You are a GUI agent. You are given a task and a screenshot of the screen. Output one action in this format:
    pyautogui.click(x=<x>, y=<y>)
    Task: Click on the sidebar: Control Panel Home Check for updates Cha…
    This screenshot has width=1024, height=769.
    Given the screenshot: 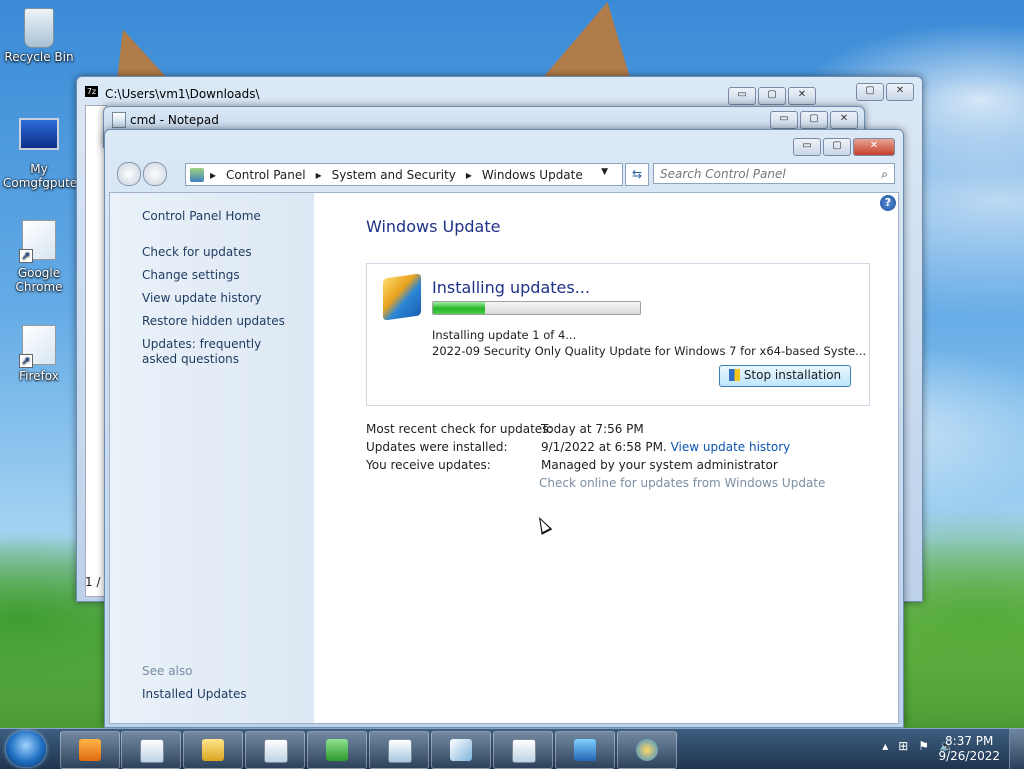 What is the action you would take?
    pyautogui.click(x=212, y=458)
    